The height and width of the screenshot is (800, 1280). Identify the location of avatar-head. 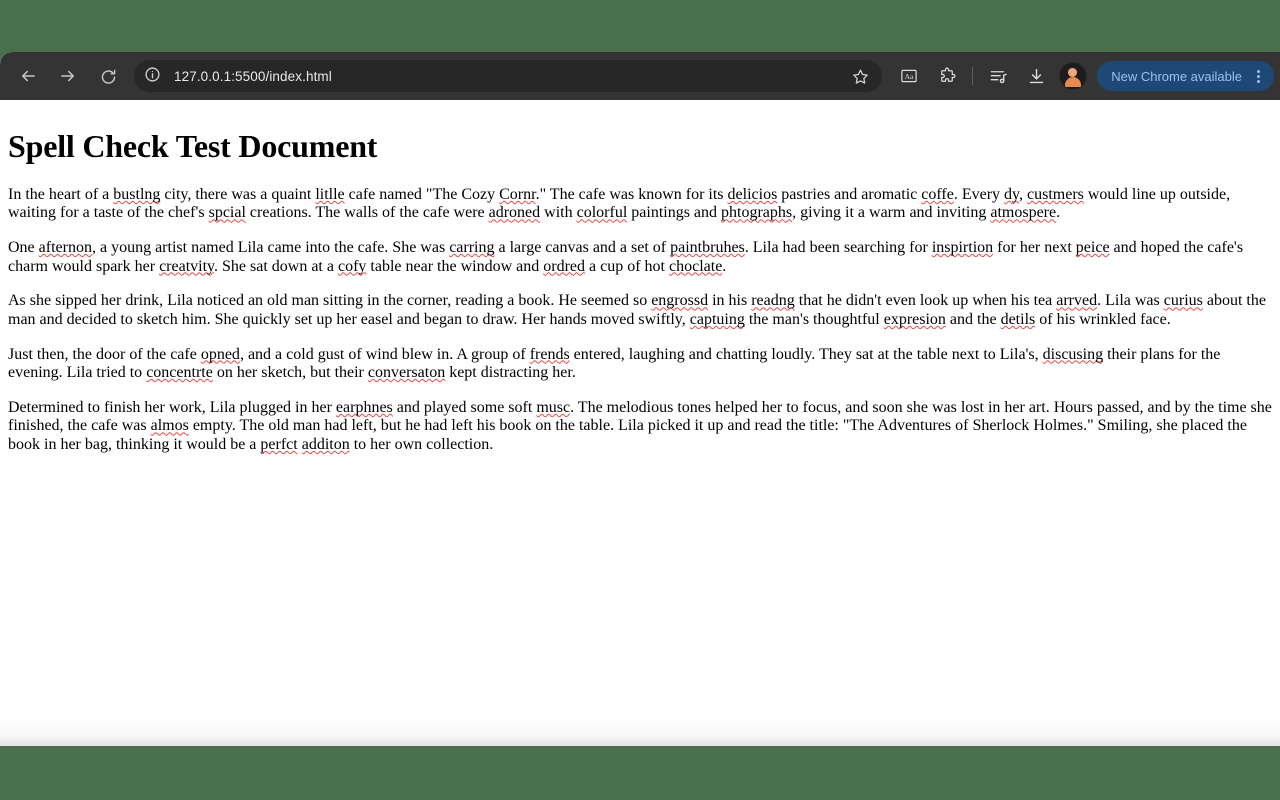
(1073, 72).